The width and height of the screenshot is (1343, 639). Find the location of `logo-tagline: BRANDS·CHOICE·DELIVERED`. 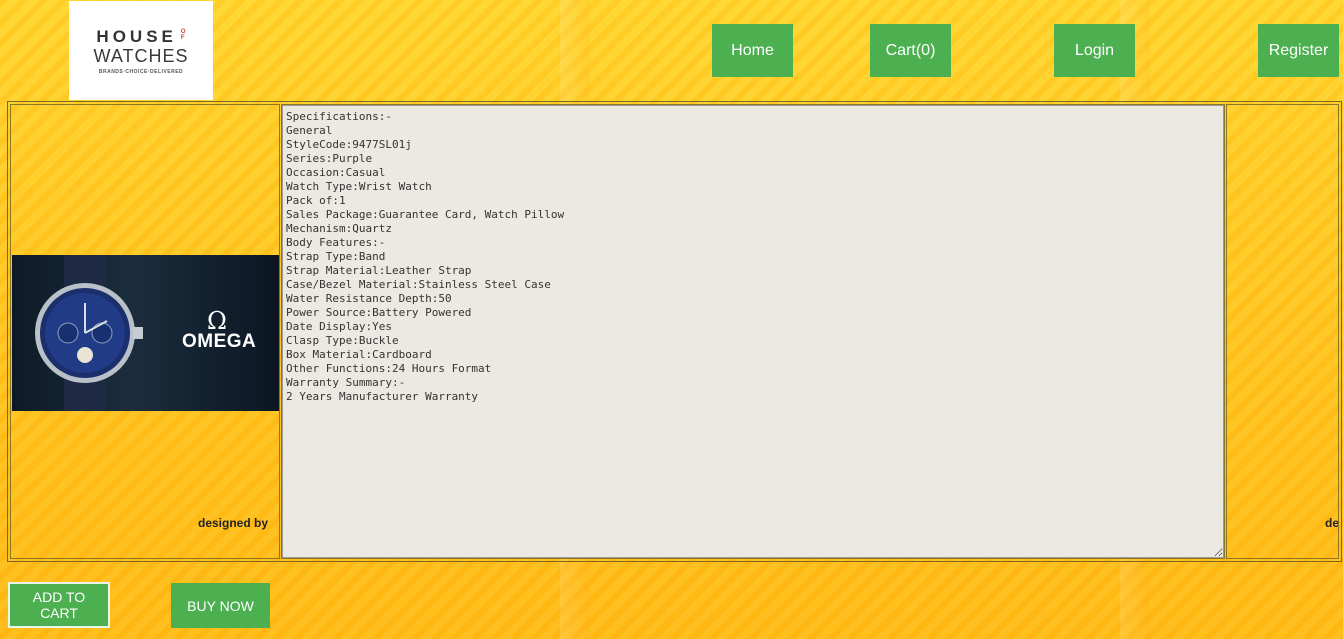

logo-tagline: BRANDS·CHOICE·DELIVERED is located at coordinates (141, 71).